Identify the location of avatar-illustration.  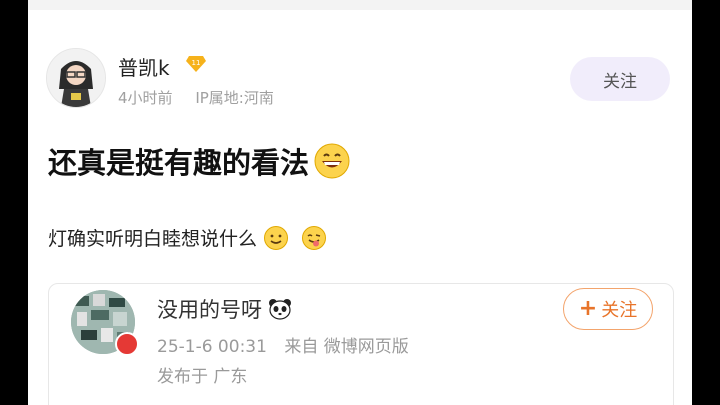
(76, 78).